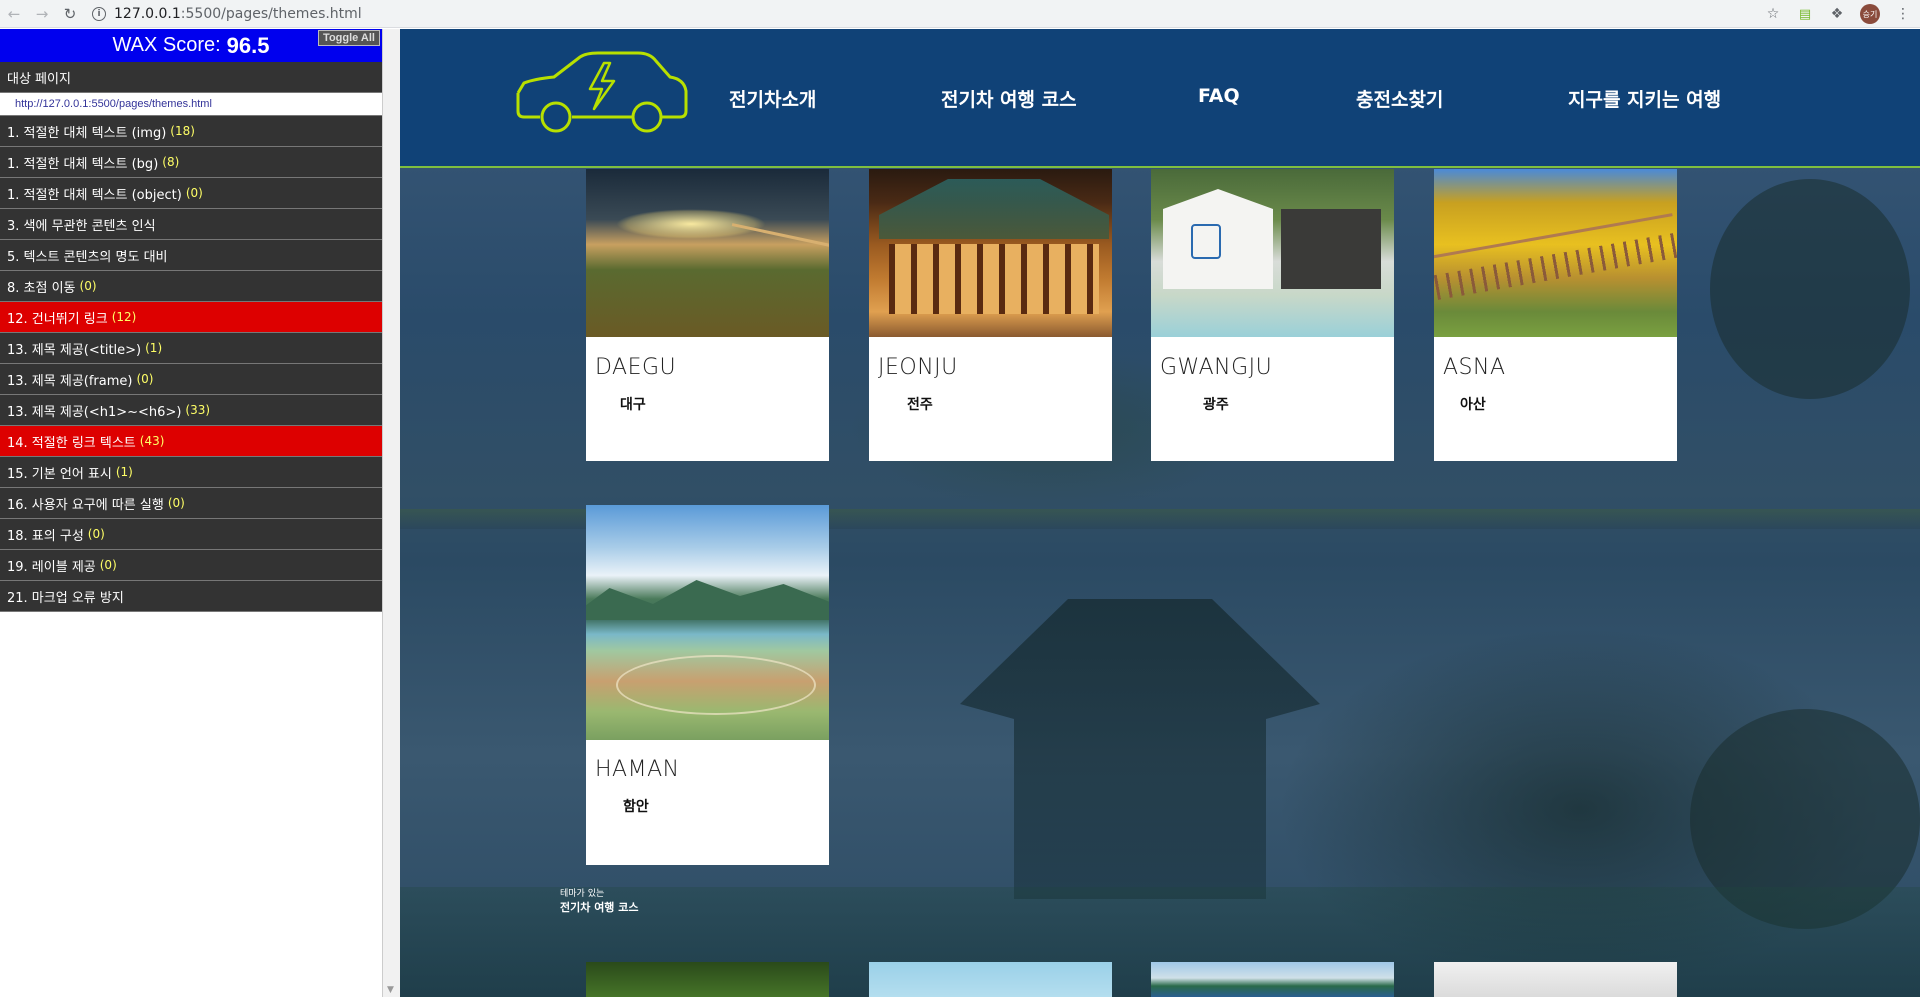  I want to click on wax-check-item: 1. 적절한 대체 텍스트 (bg) (8), so click(191, 162).